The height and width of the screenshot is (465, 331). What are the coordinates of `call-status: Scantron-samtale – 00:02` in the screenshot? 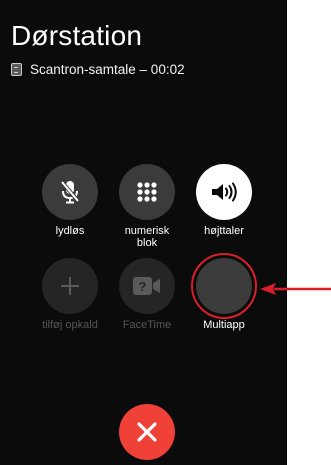 It's located at (98, 69).